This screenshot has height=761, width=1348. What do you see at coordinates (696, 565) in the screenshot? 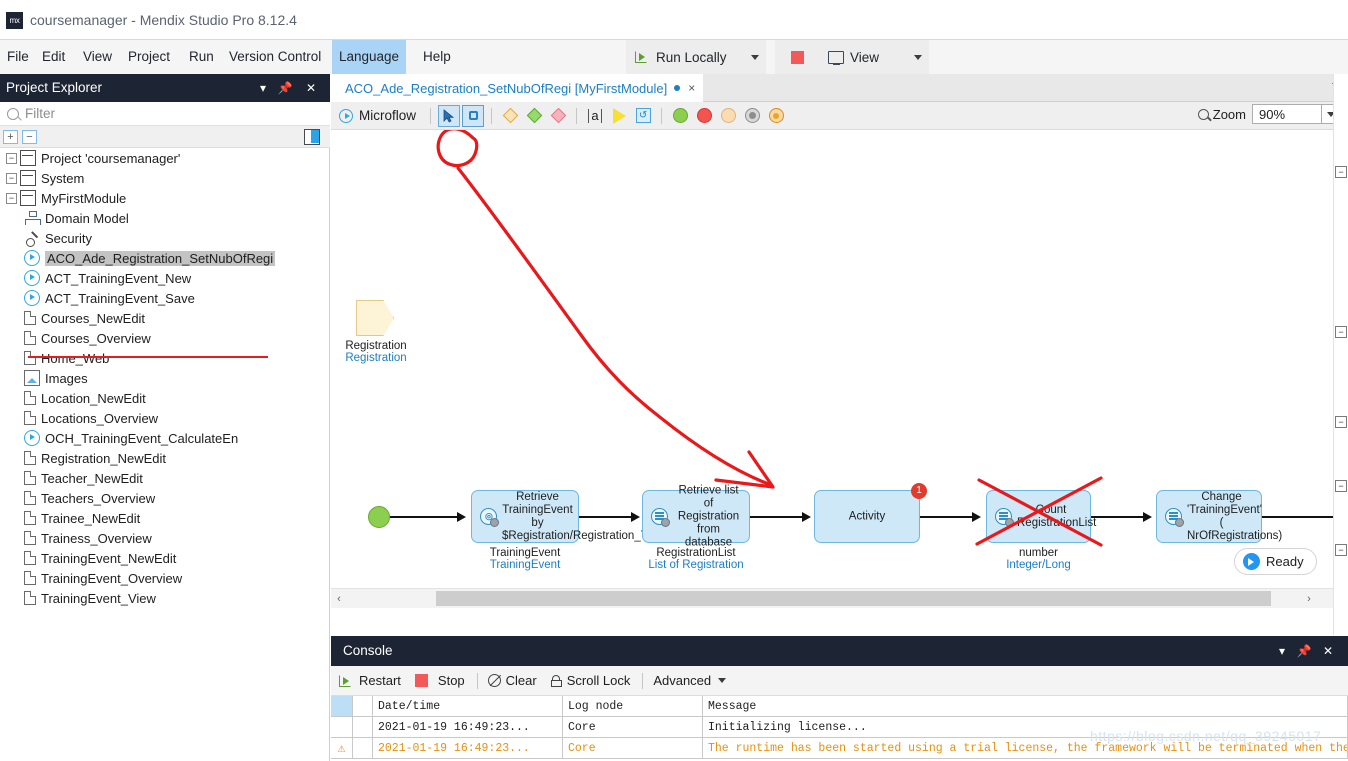
I see `node-caption-type: List of Registration` at bounding box center [696, 565].